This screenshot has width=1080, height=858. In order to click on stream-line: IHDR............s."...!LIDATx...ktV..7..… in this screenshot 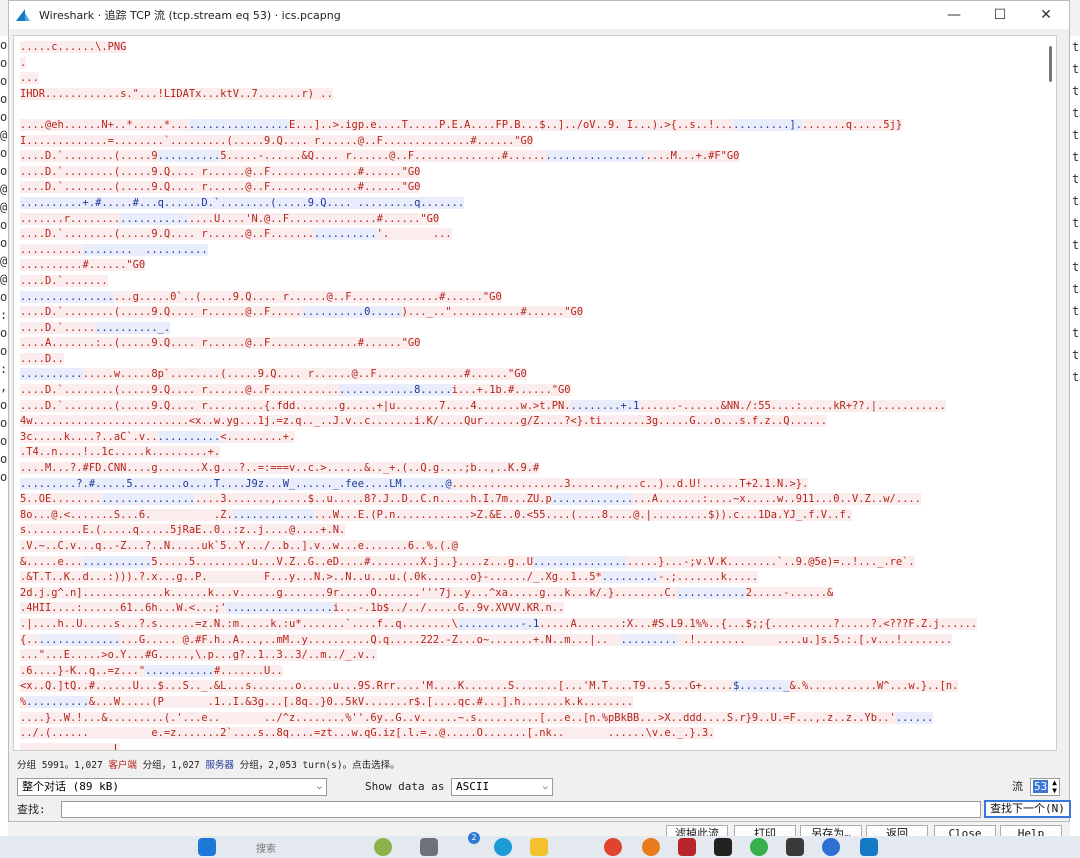, I will do `click(525, 95)`.